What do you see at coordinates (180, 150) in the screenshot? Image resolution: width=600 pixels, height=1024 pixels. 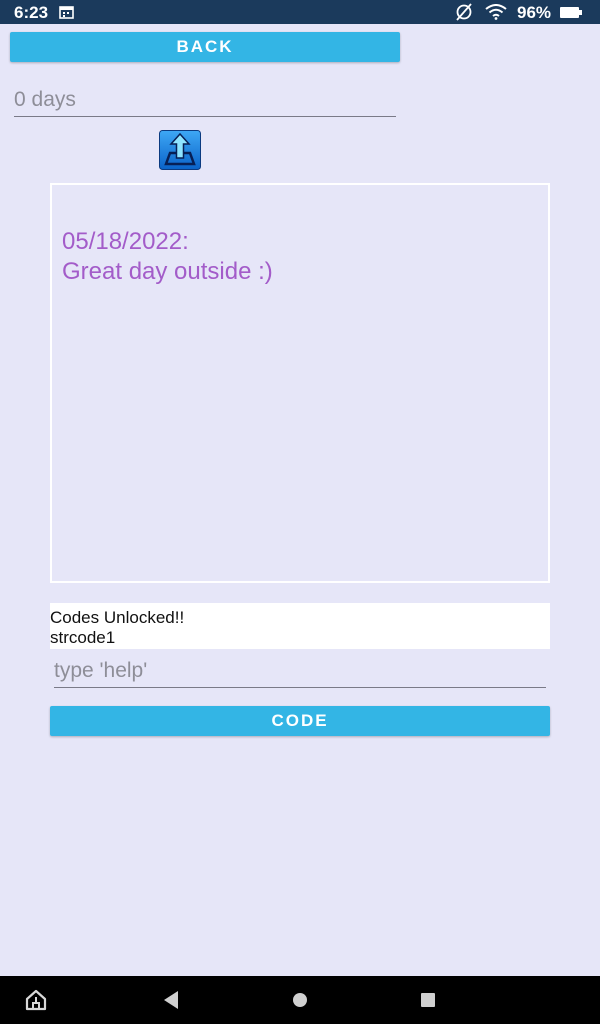 I see `upload-icon` at bounding box center [180, 150].